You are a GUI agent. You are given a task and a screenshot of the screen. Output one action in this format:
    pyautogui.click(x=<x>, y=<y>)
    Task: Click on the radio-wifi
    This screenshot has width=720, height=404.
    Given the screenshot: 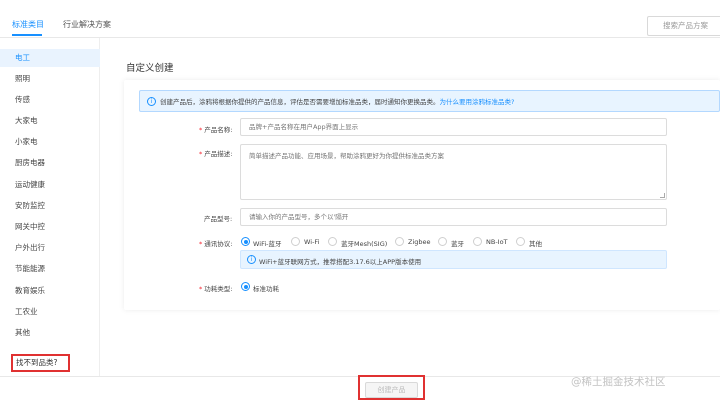 What is the action you would take?
    pyautogui.click(x=295, y=241)
    